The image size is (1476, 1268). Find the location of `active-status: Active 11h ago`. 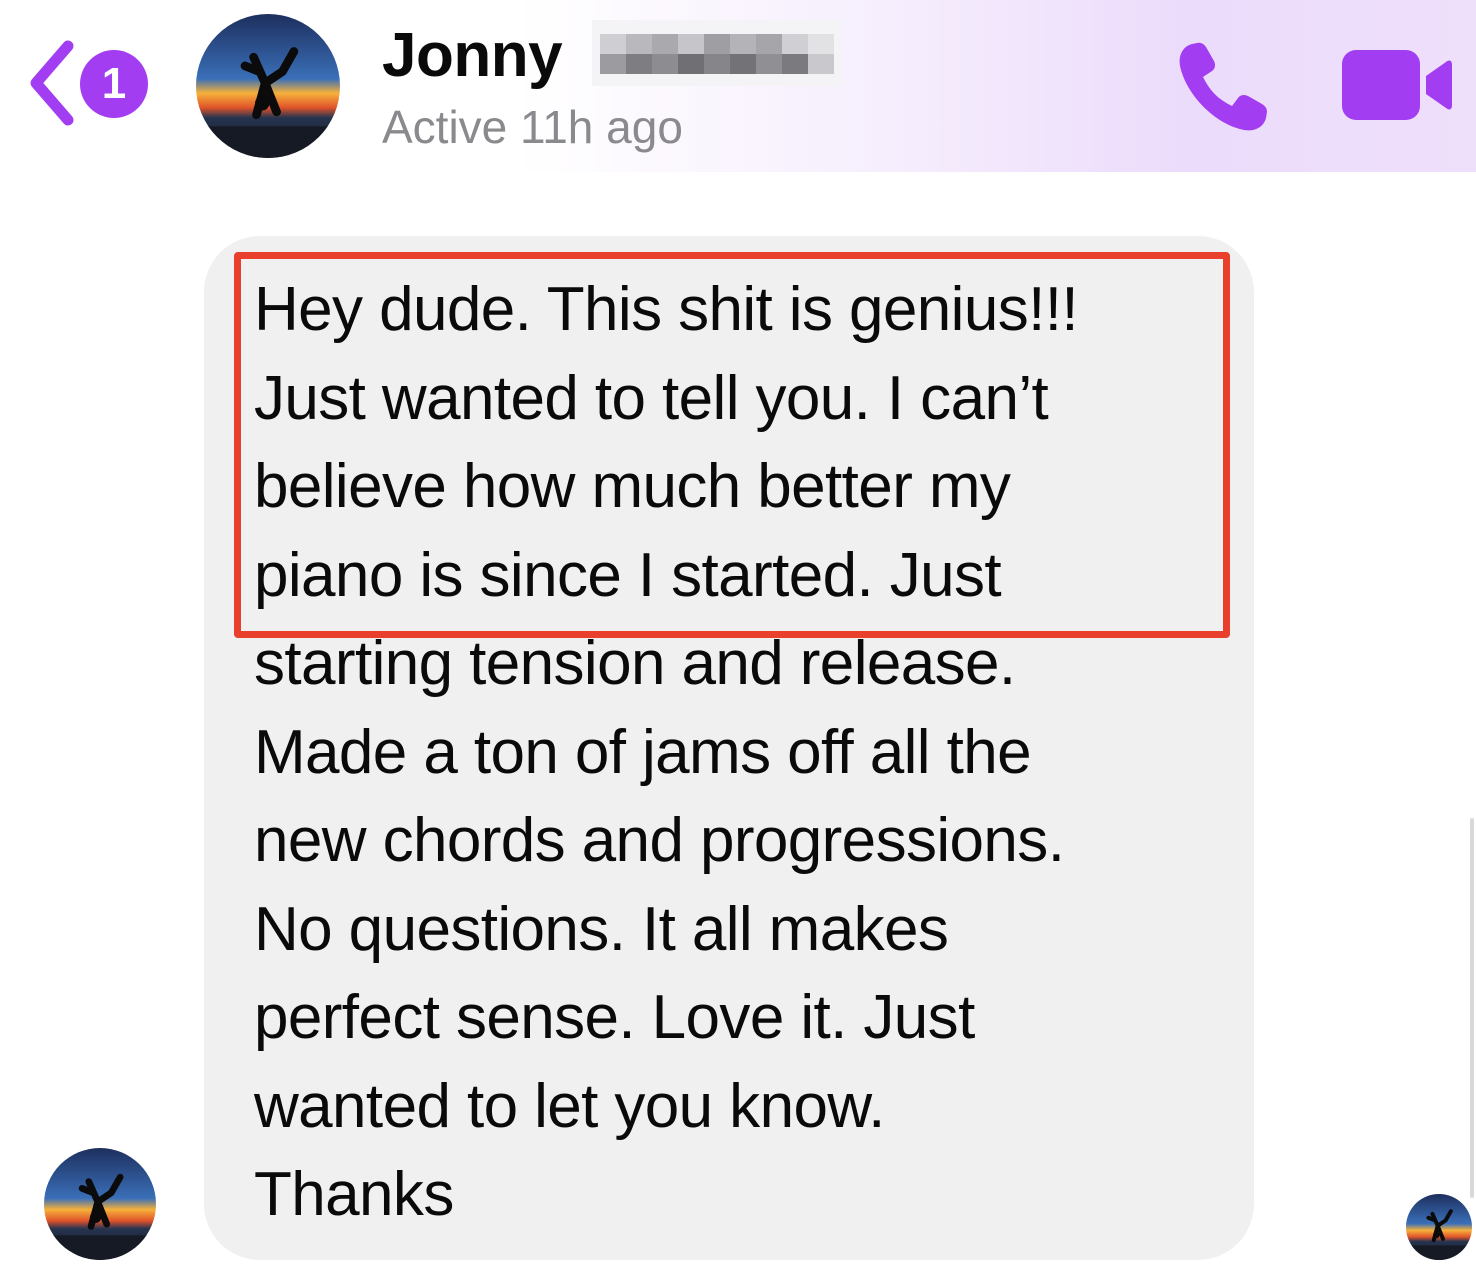

active-status: Active 11h ago is located at coordinates (532, 127).